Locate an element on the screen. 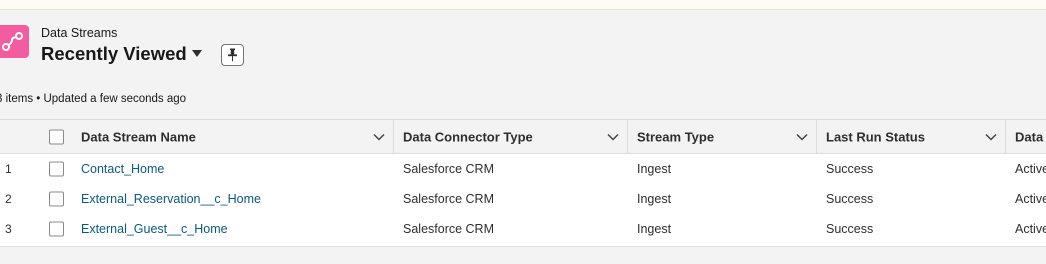  pin-list-view-button is located at coordinates (232, 55).